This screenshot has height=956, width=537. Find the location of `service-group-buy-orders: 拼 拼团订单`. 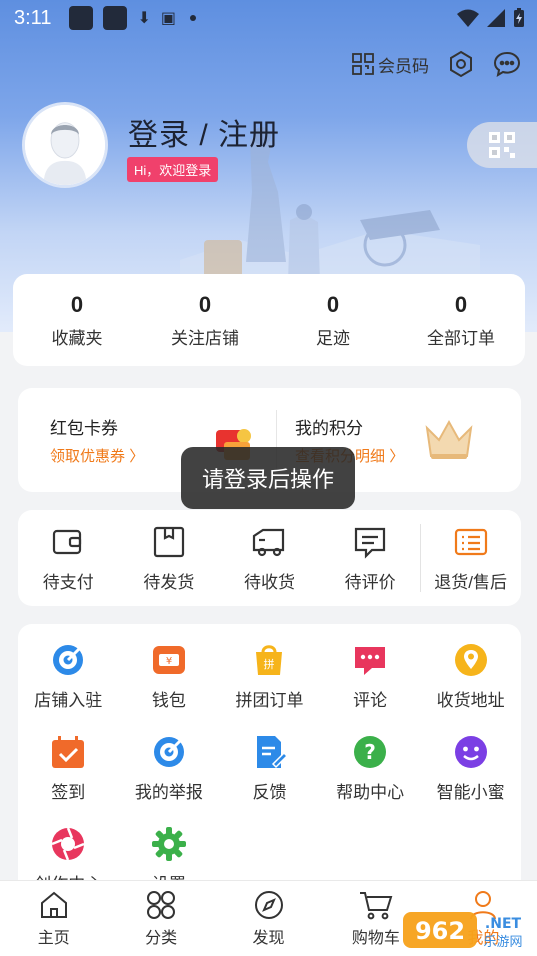

service-group-buy-orders: 拼 拼团订单 is located at coordinates (269, 688).